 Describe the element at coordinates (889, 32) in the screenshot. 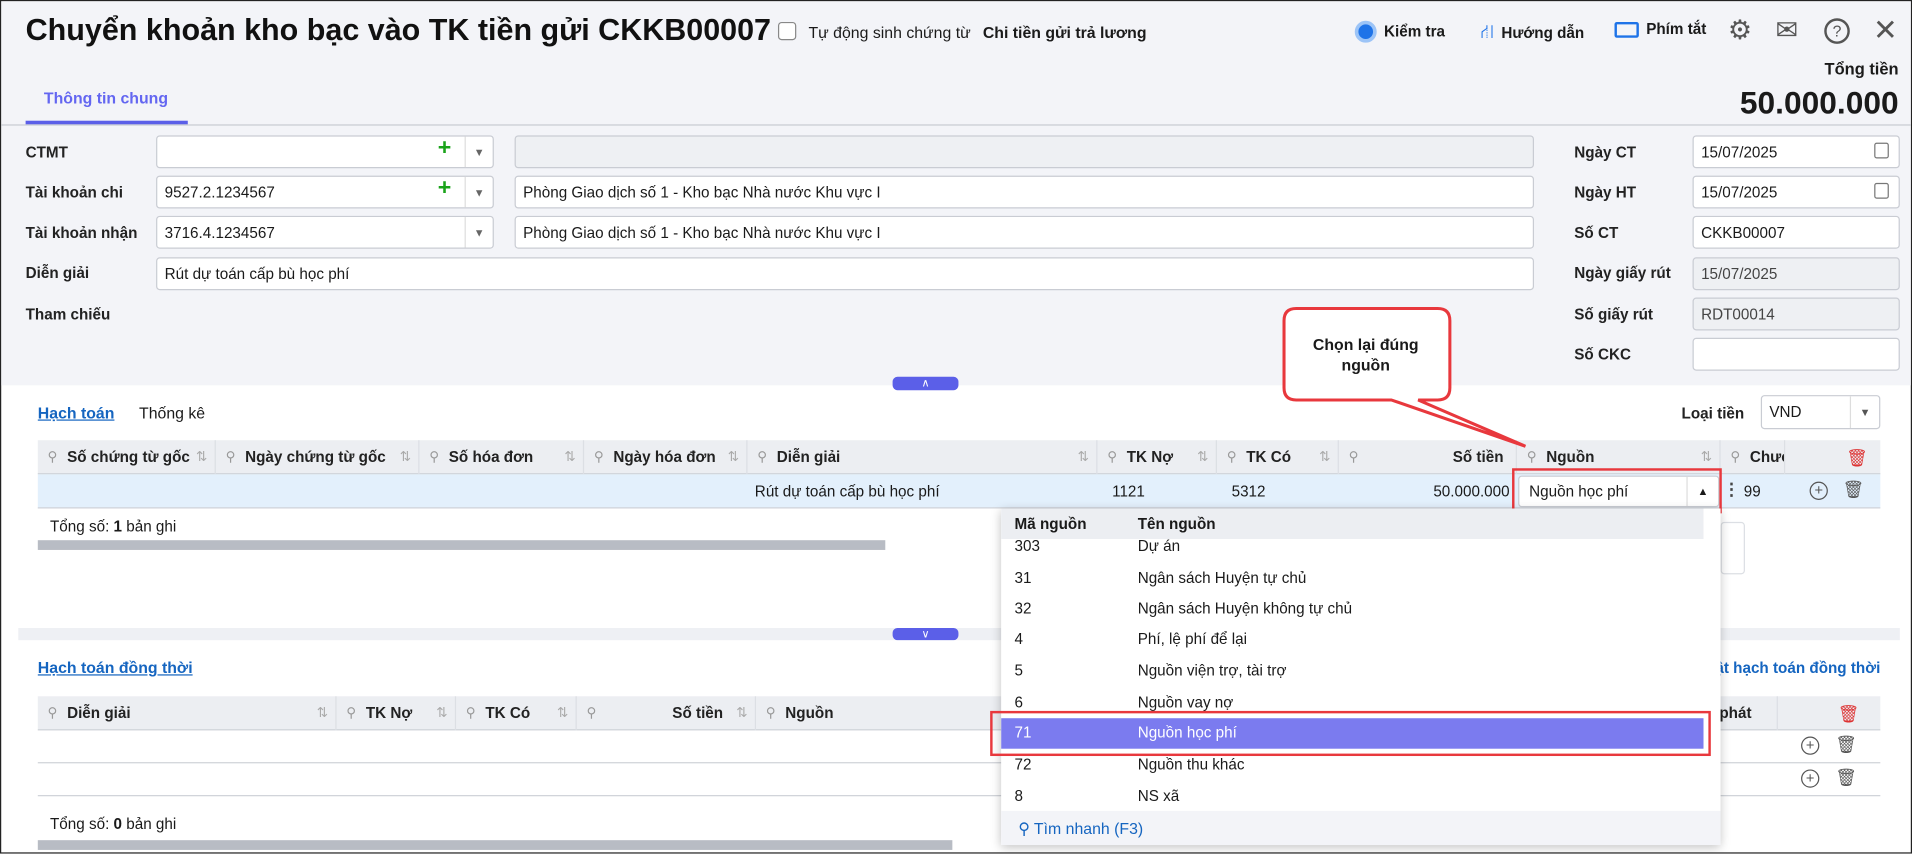

I see `auto-generate-label: Tự động sinh chứng từ` at that location.